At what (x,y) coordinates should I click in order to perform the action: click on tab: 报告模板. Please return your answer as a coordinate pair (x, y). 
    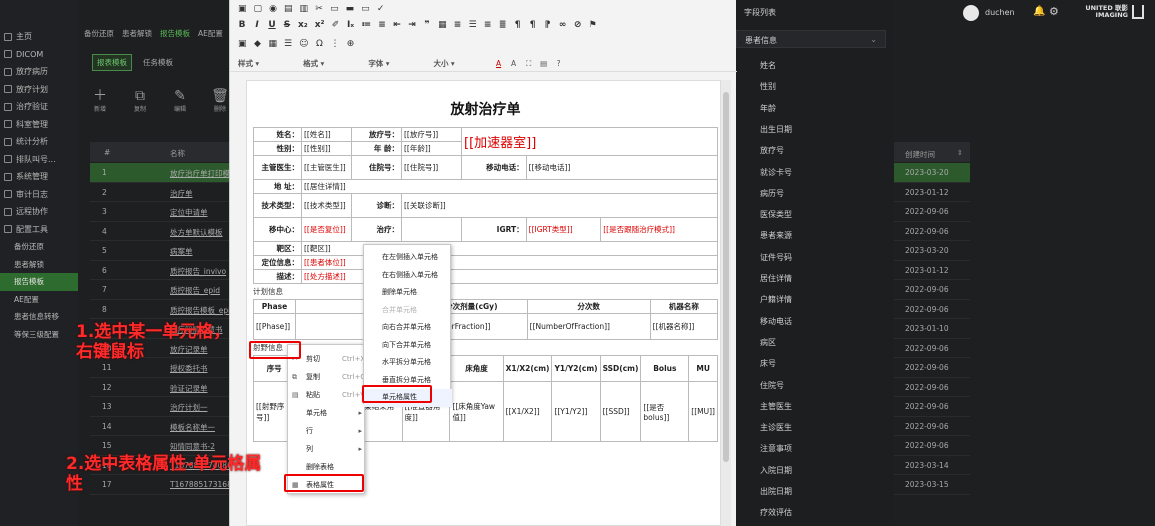
    Looking at the image, I should click on (175, 35).